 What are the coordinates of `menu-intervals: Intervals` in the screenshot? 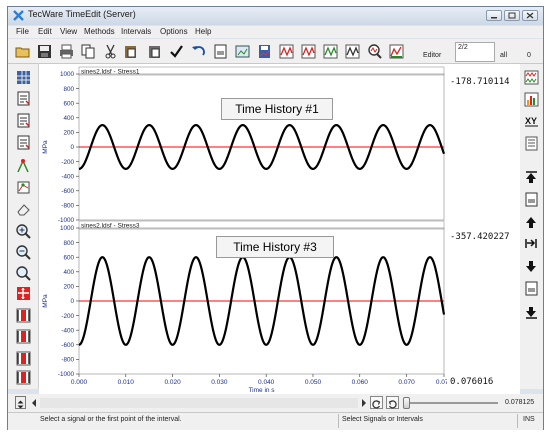 It's located at (136, 31).